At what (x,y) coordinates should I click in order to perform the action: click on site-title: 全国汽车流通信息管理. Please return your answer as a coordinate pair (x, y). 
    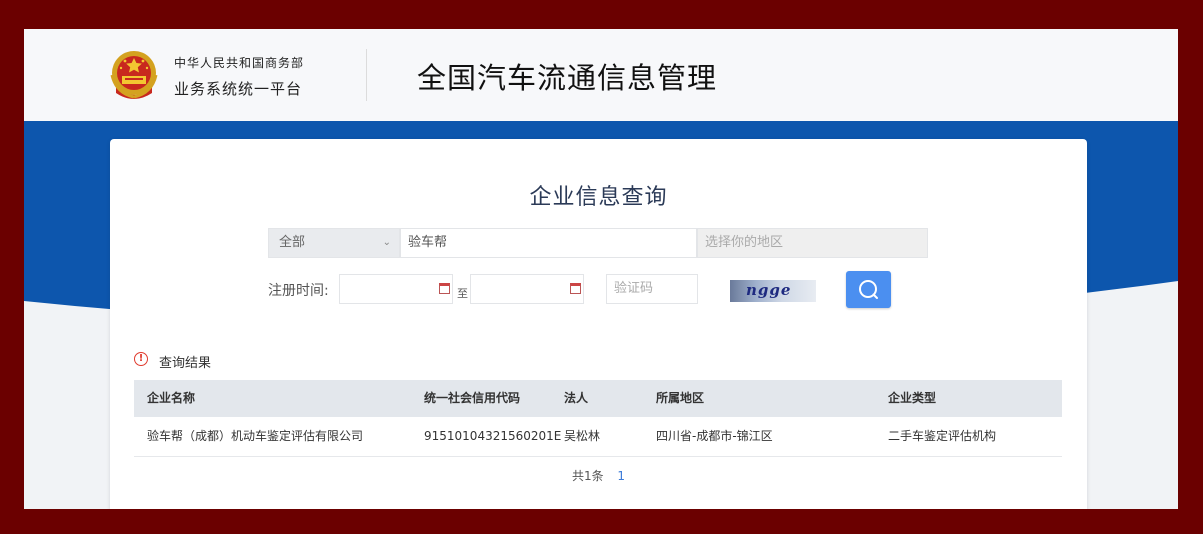
    Looking at the image, I should click on (567, 78).